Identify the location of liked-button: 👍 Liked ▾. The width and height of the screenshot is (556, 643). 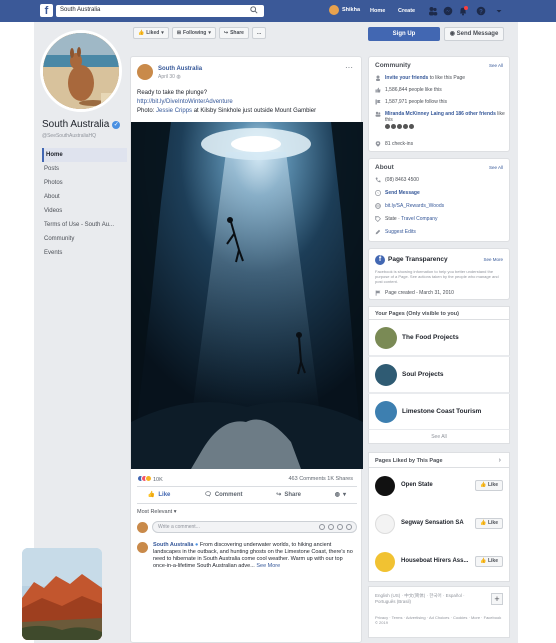
(151, 33).